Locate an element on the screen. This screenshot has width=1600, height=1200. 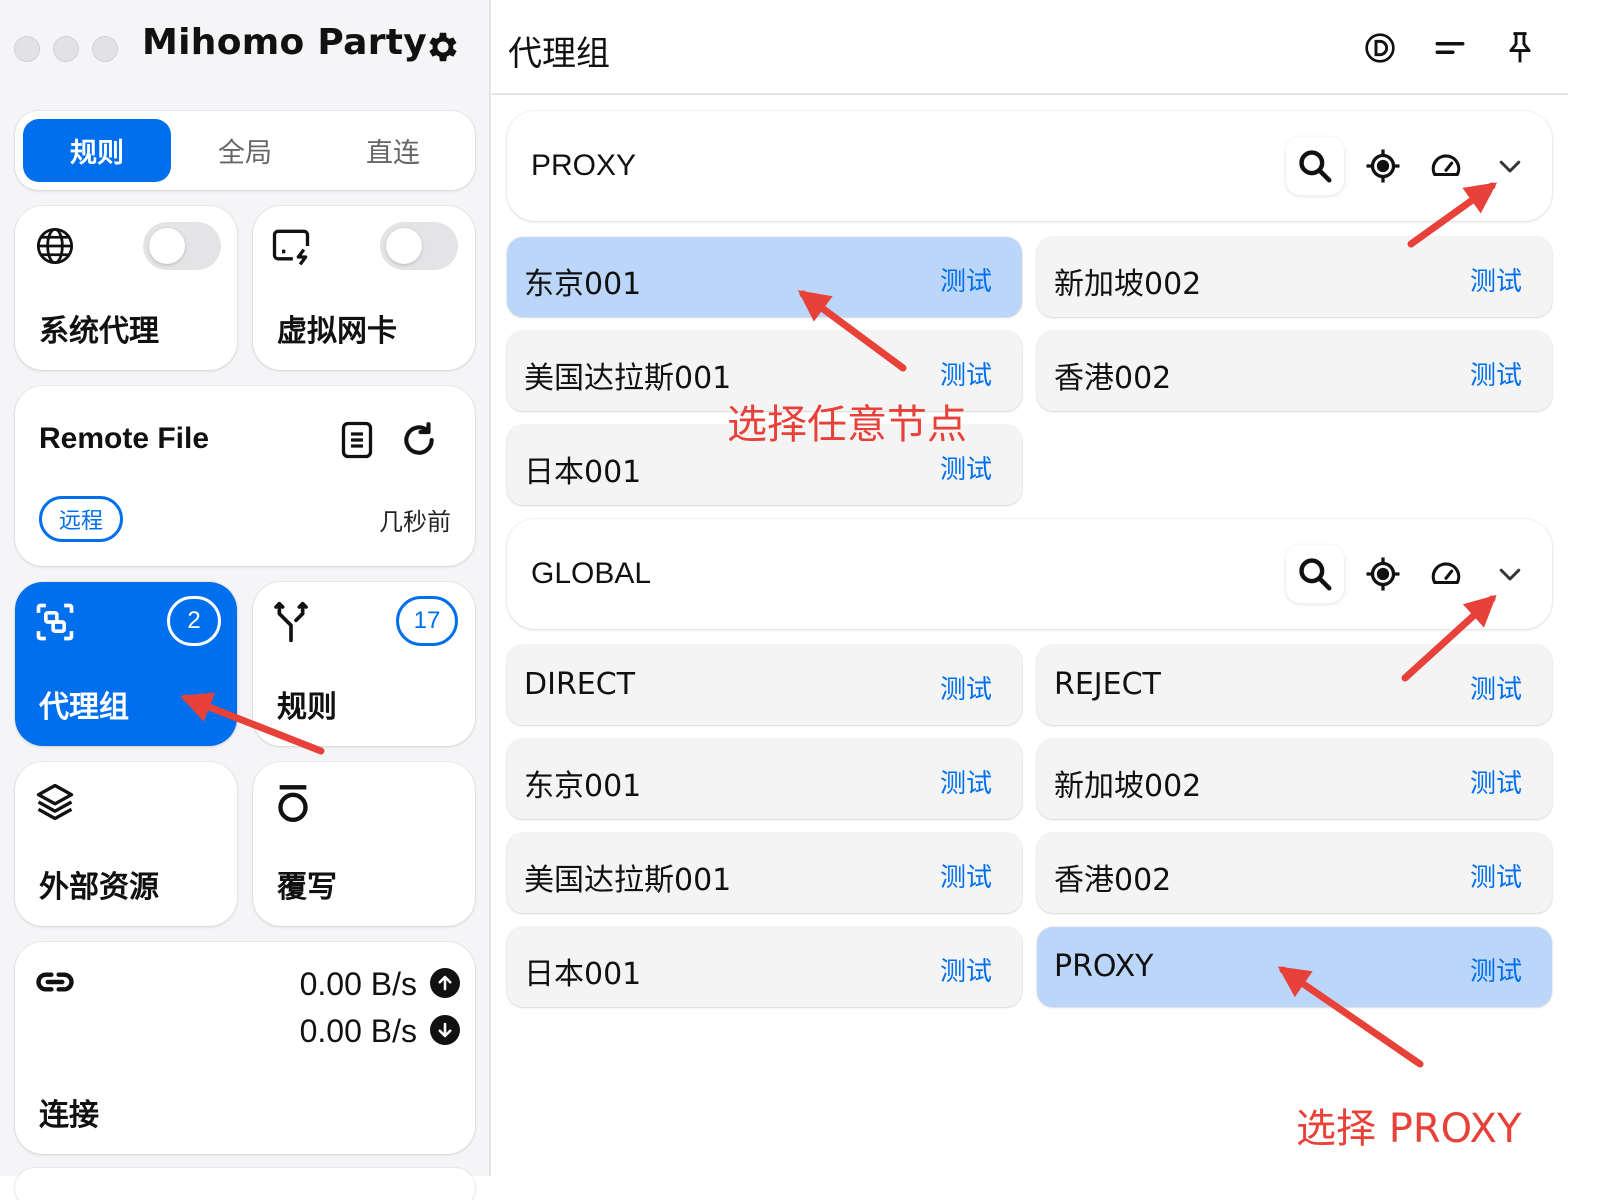
tun-label: 虚拟网卡 is located at coordinates (337, 331).